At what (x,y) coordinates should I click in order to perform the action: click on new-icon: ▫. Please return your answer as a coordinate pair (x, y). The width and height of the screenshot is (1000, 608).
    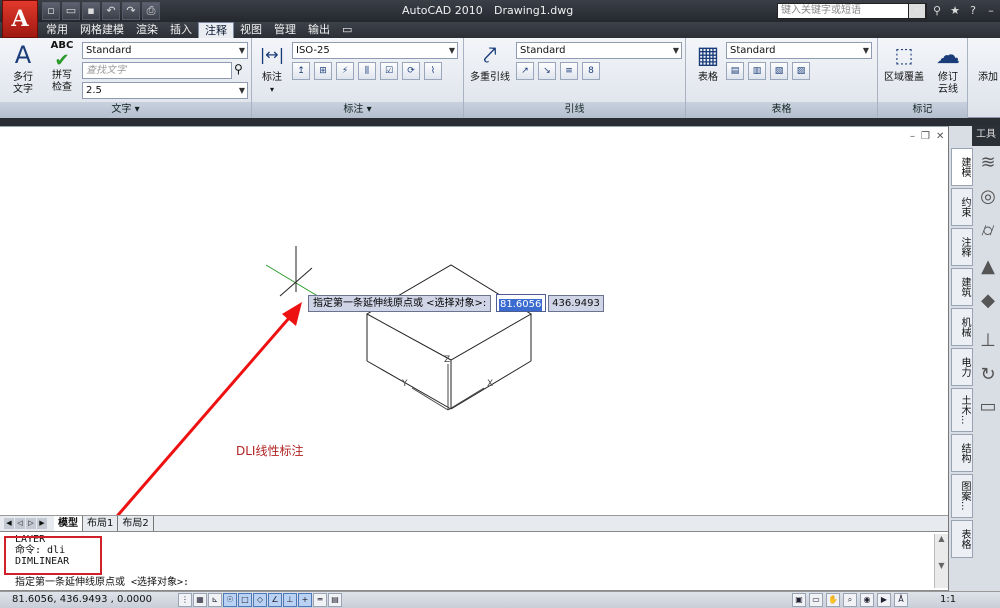
    Looking at the image, I should click on (51, 11).